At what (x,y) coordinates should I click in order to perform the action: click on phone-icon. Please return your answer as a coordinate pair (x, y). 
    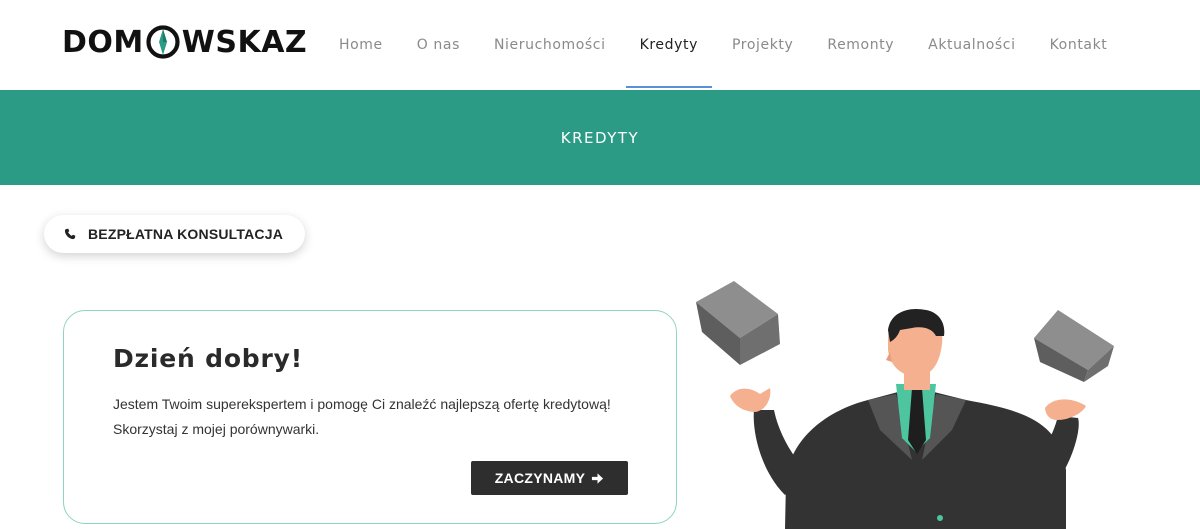
    Looking at the image, I should click on (70, 234).